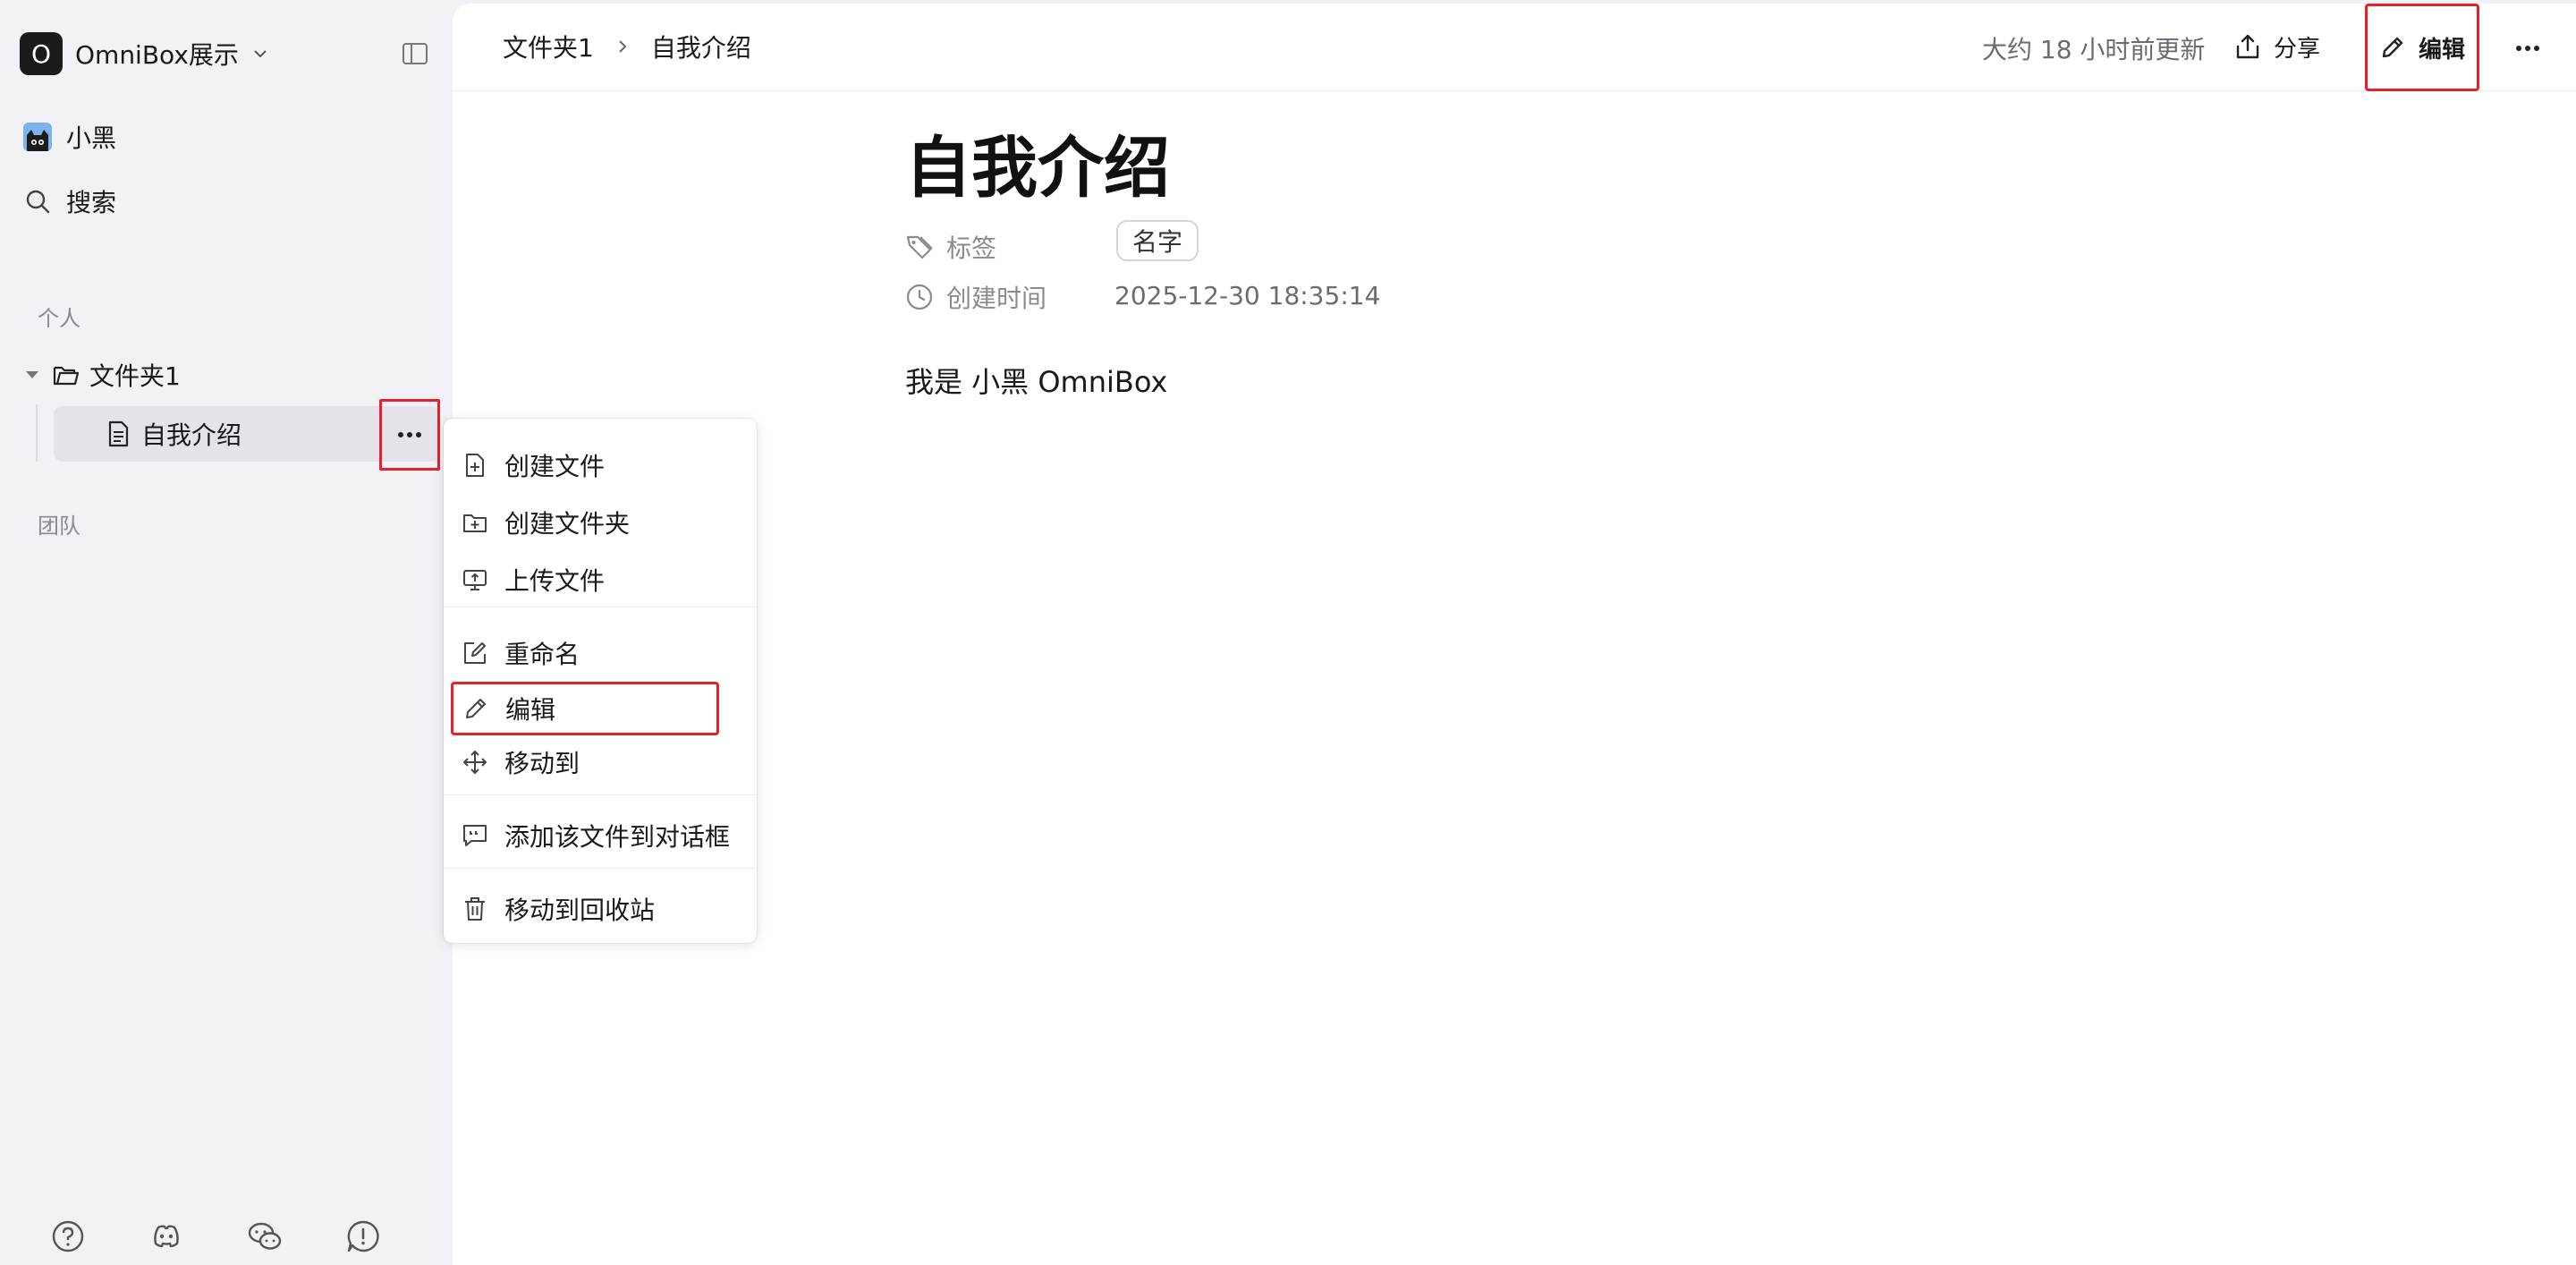 The height and width of the screenshot is (1265, 2576). Describe the element at coordinates (2441, 50) in the screenshot. I see `edit-label: 编辑` at that location.